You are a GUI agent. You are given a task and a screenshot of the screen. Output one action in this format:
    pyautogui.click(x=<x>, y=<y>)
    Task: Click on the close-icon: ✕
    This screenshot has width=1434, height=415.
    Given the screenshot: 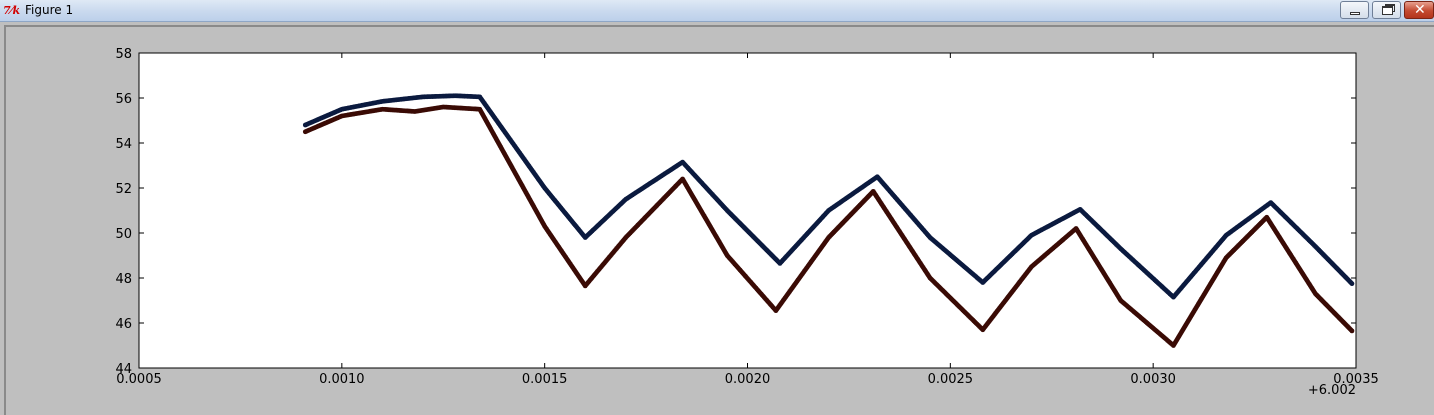 What is the action you would take?
    pyautogui.click(x=1420, y=10)
    